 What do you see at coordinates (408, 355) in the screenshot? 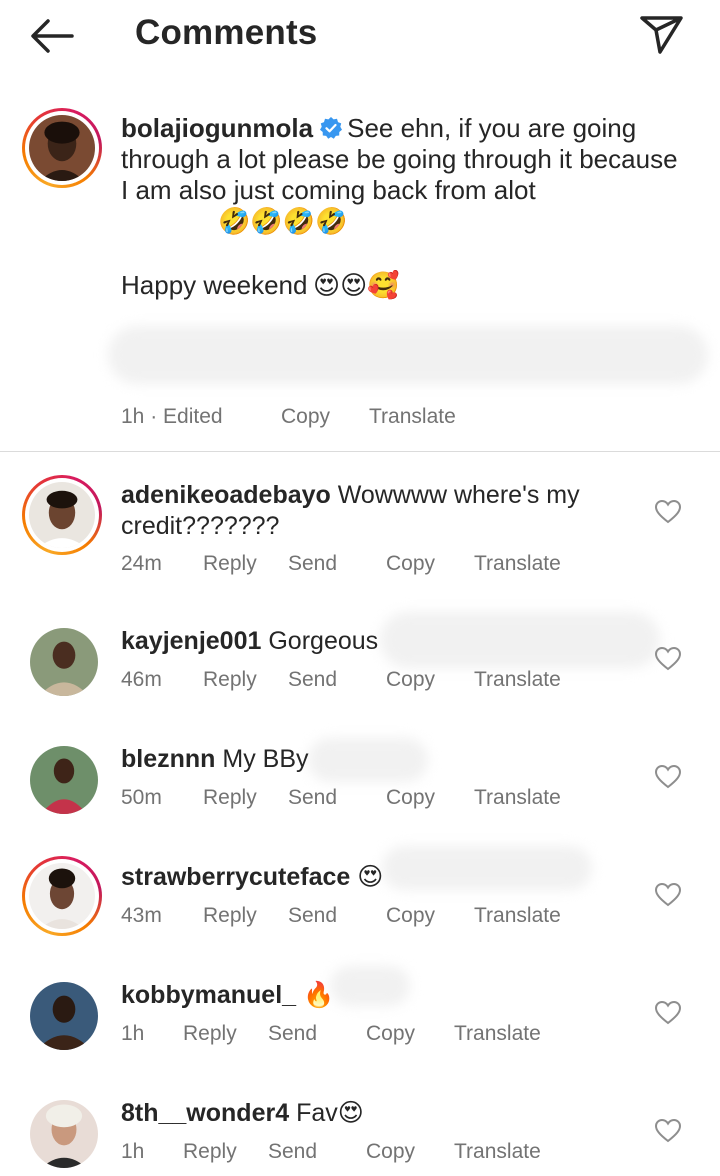
I see `blur-smudge` at bounding box center [408, 355].